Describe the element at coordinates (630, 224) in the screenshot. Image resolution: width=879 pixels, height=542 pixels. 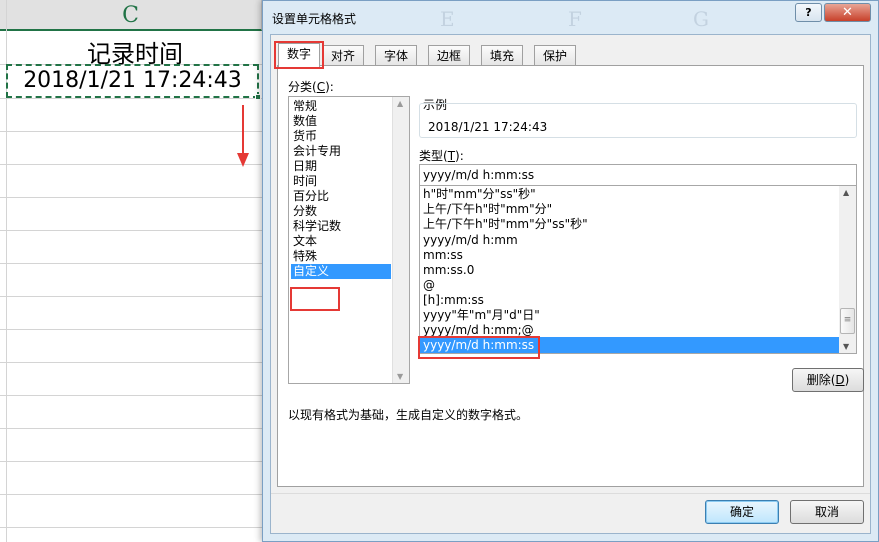
I see `format-item: 上午/下午h"时"mm"分"ss"秒"` at that location.